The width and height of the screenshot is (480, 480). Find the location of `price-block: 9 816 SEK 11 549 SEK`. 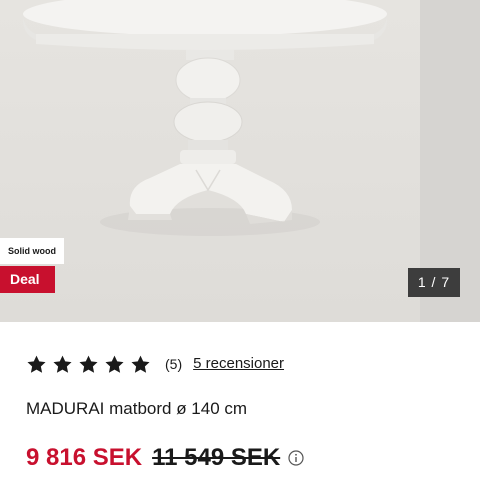

price-block: 9 816 SEK 11 549 SEK is located at coordinates (165, 458).